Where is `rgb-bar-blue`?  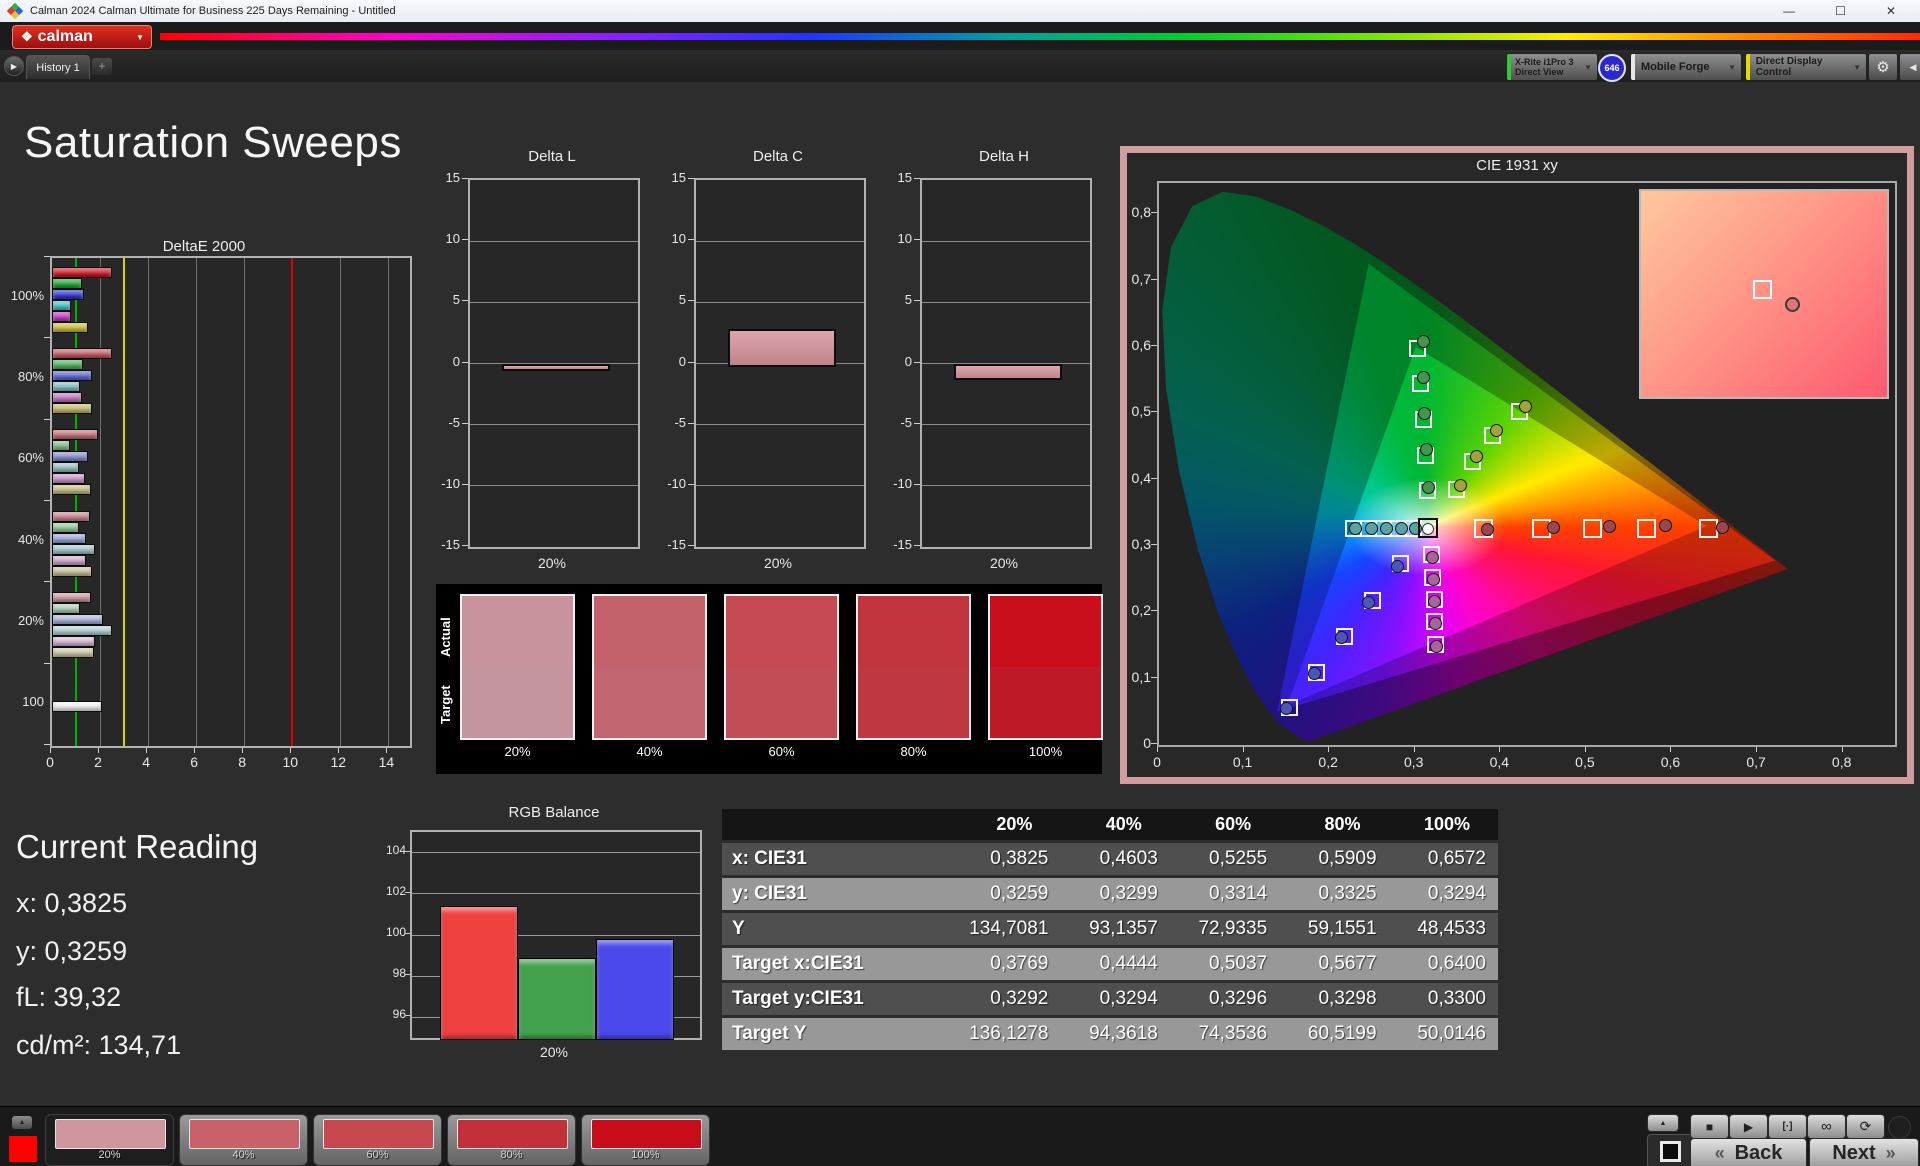
rgb-bar-blue is located at coordinates (635, 989).